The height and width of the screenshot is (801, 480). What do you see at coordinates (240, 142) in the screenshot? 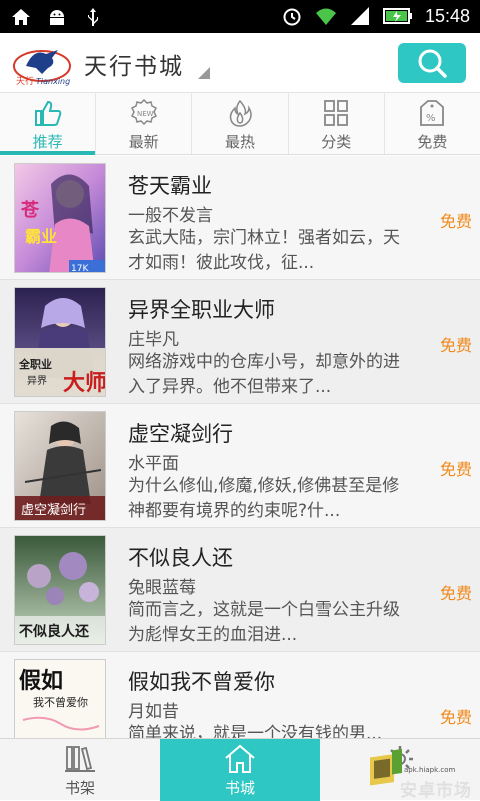
I see `tab-label: 最热` at bounding box center [240, 142].